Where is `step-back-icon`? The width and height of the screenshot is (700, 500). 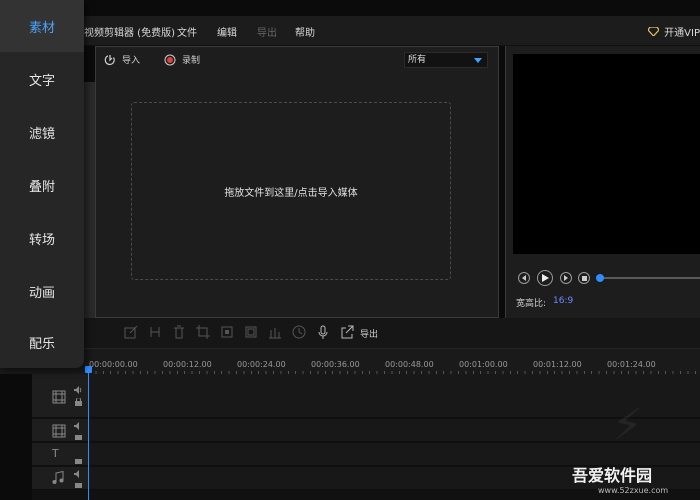
step-back-icon is located at coordinates (524, 278).